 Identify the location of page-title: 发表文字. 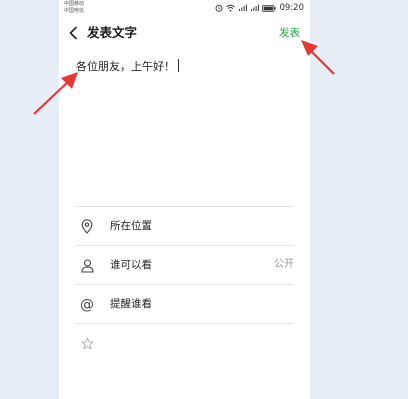
(112, 32).